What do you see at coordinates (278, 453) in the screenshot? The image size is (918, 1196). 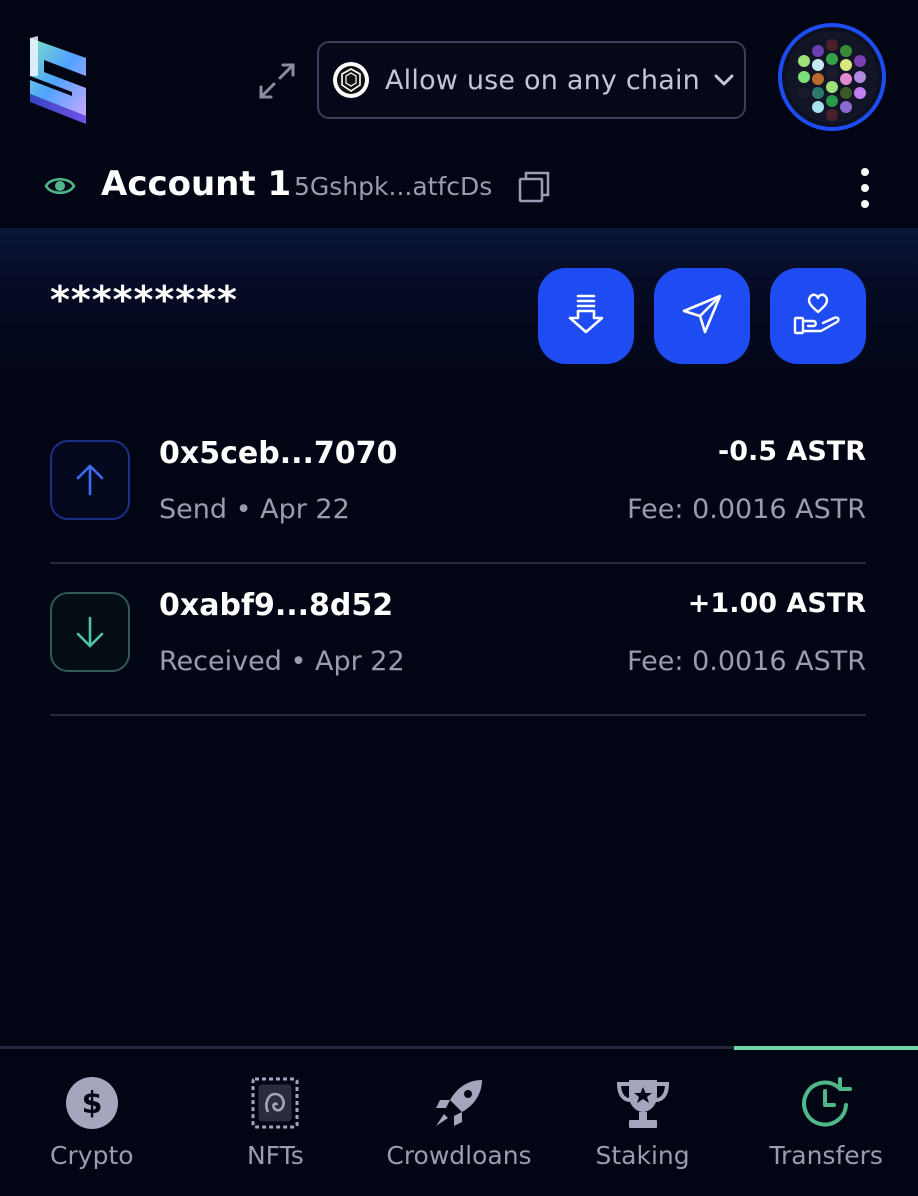 I see `transaction-hash: 0x5ceb...7070` at bounding box center [278, 453].